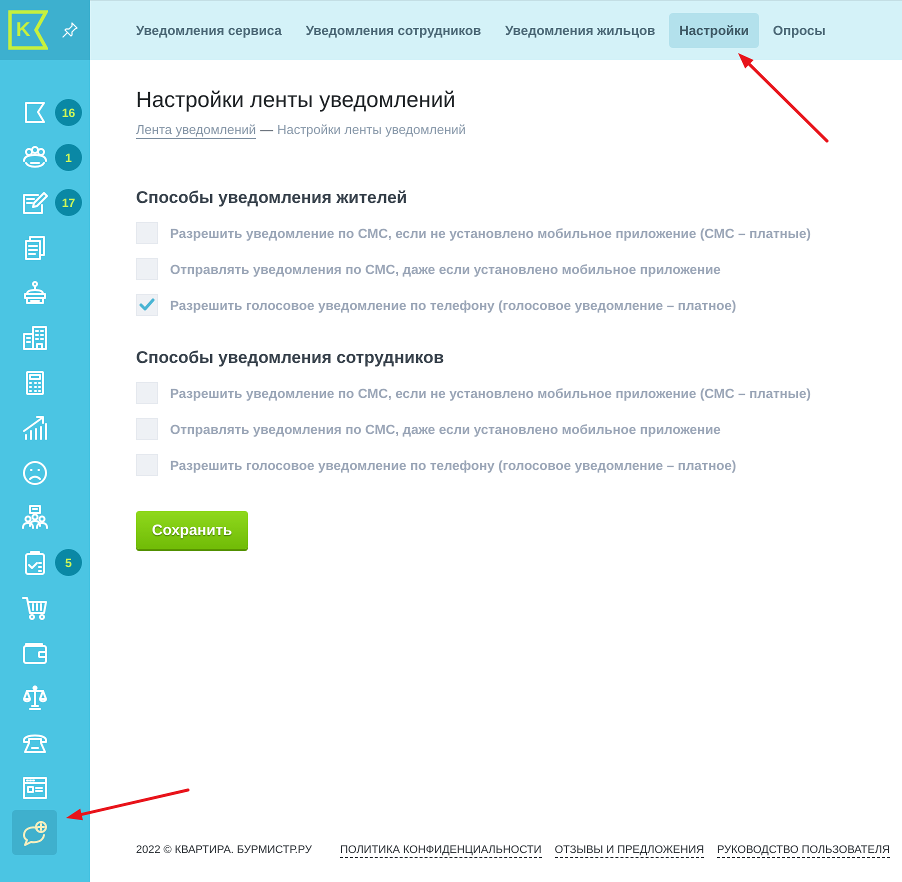 This screenshot has width=902, height=882. Describe the element at coordinates (196, 130) in the screenshot. I see `breadcrumb-link: Лента уведомлений` at that location.